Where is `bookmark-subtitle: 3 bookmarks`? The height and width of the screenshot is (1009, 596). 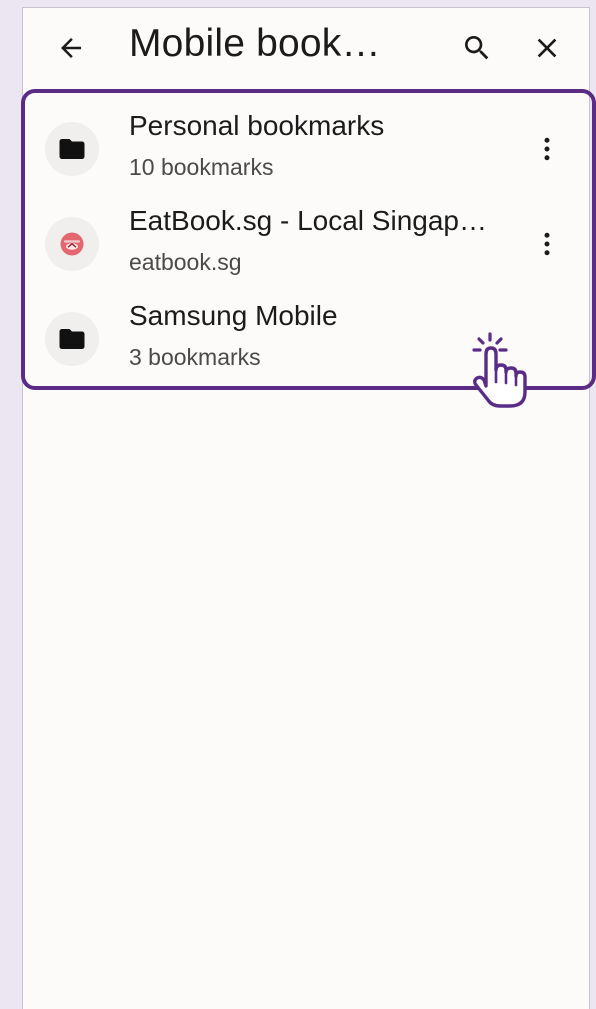 bookmark-subtitle: 3 bookmarks is located at coordinates (195, 357).